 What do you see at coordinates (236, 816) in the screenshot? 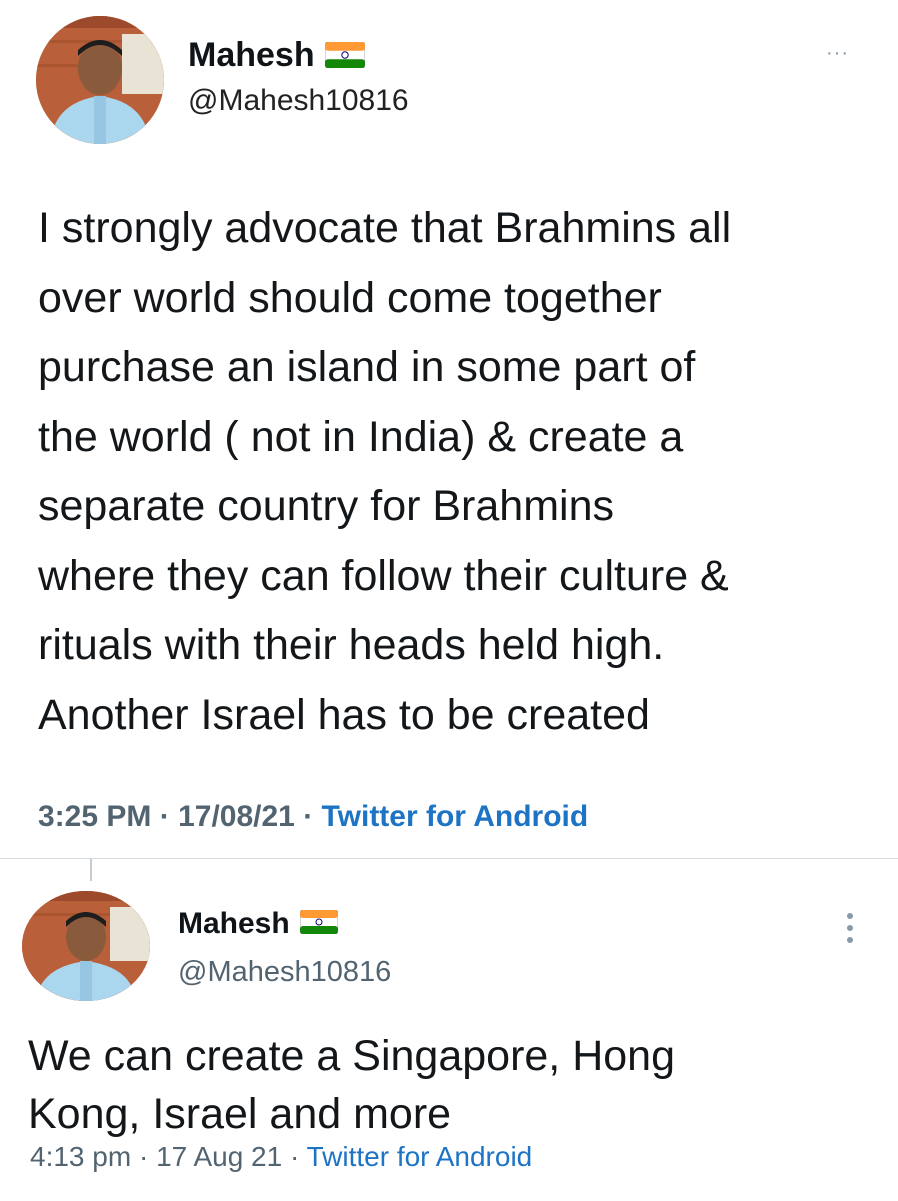
I see `tweet-date: 17/08/21` at bounding box center [236, 816].